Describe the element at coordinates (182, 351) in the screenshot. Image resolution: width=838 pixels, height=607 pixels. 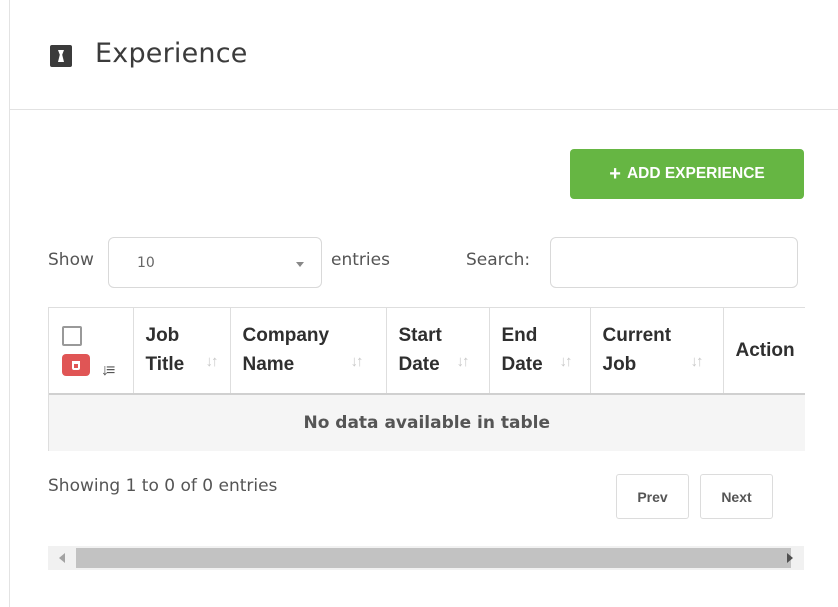
I see `column-header-job-title: Job Title ↓↑` at that location.